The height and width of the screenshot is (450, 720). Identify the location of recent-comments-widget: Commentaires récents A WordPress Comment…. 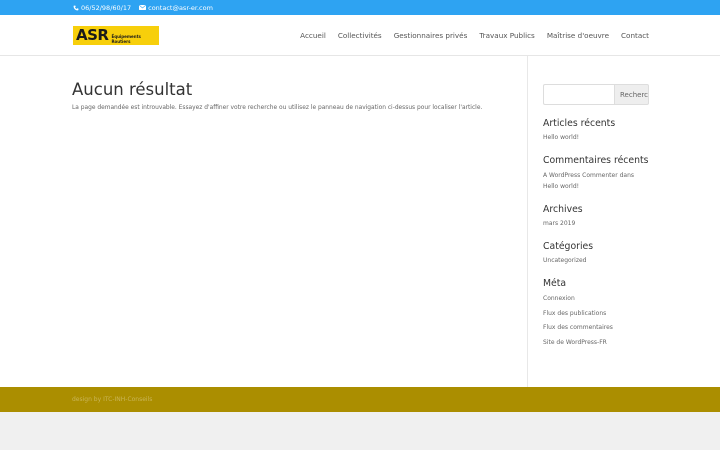
(598, 173).